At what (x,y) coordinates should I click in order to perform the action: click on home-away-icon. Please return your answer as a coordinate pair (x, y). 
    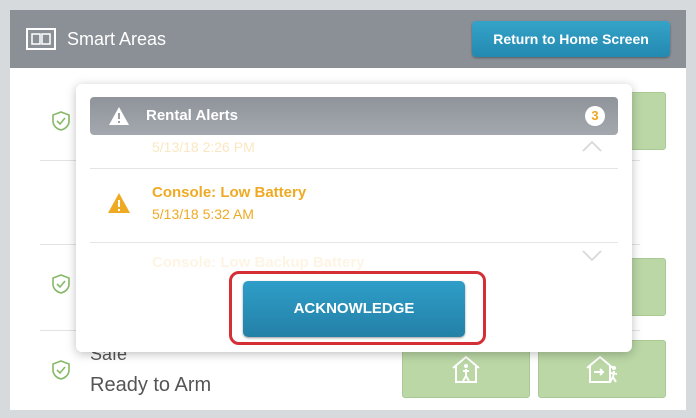
    Looking at the image, I should click on (602, 369).